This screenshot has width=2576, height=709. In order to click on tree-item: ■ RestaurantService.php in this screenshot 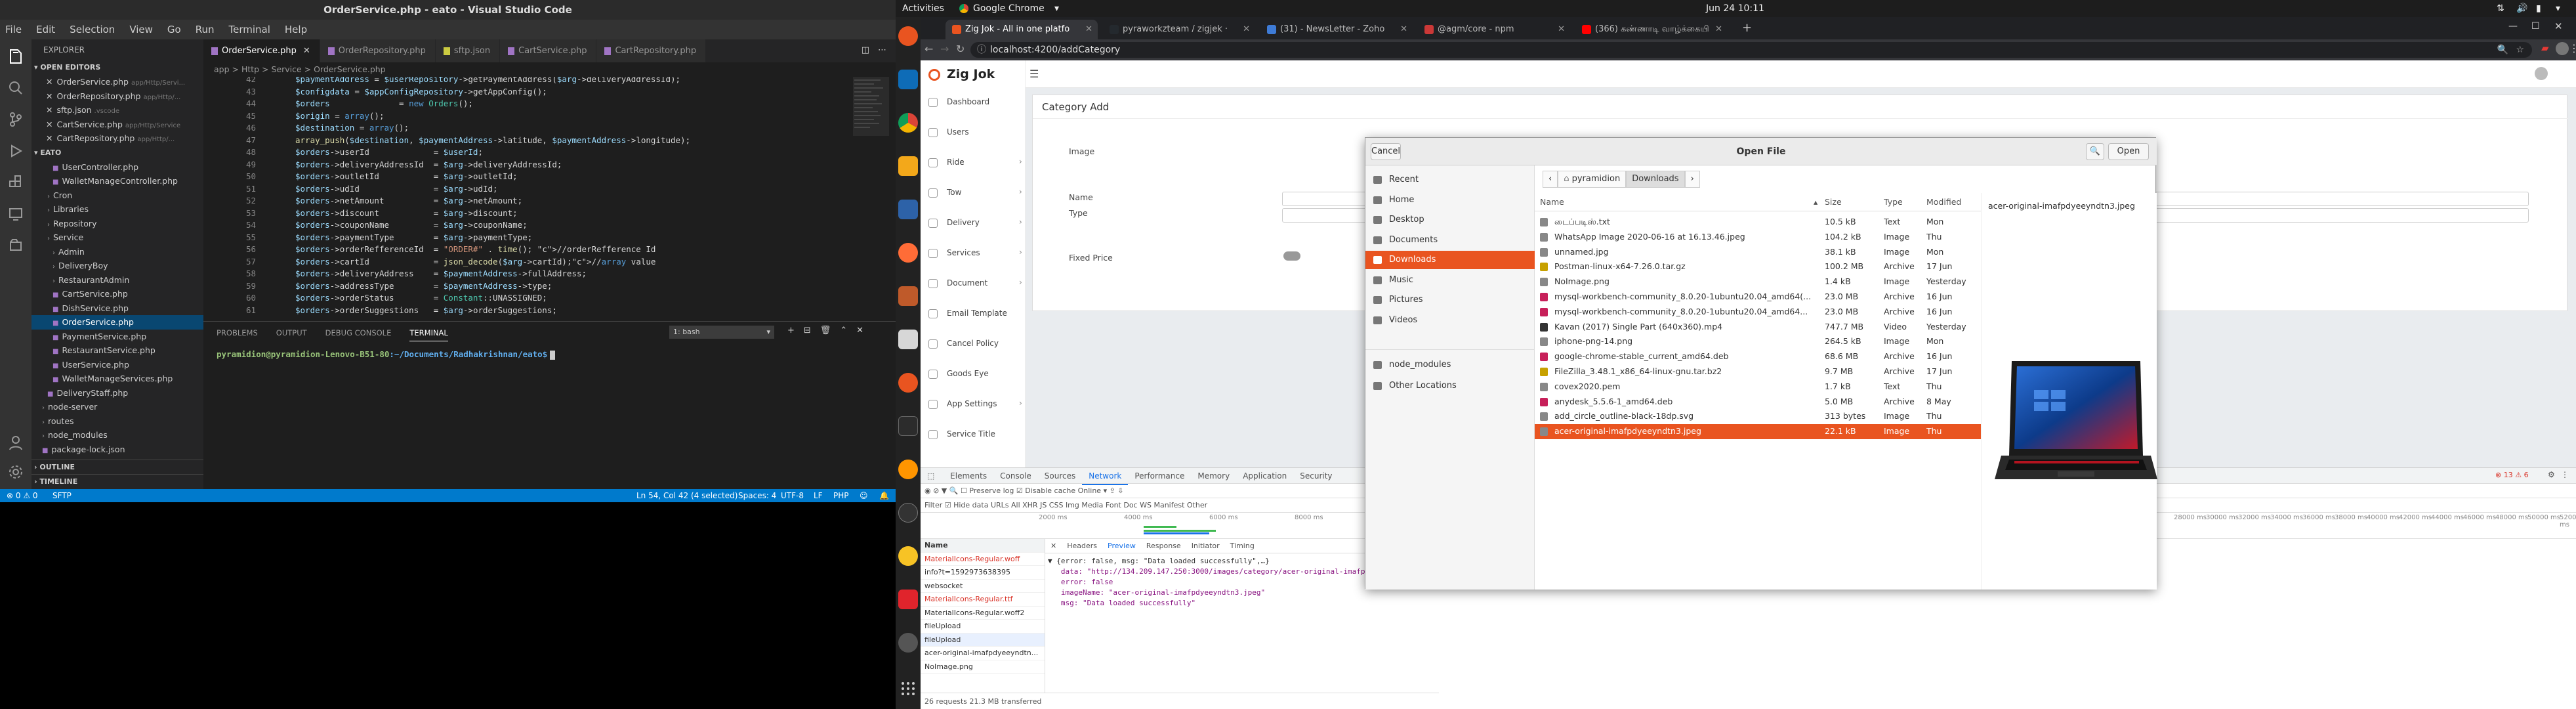, I will do `click(117, 350)`.